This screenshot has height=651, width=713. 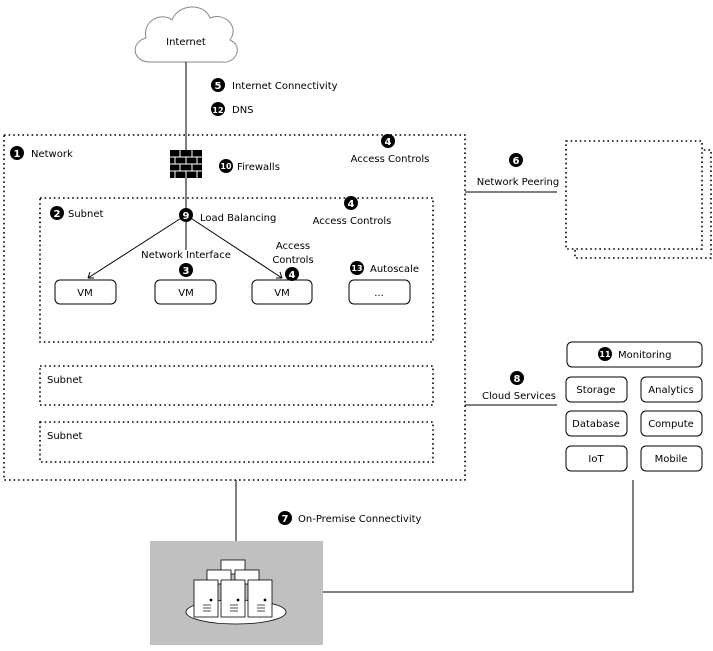 I want to click on cloud-services-label: Cloud Services, so click(x=519, y=396).